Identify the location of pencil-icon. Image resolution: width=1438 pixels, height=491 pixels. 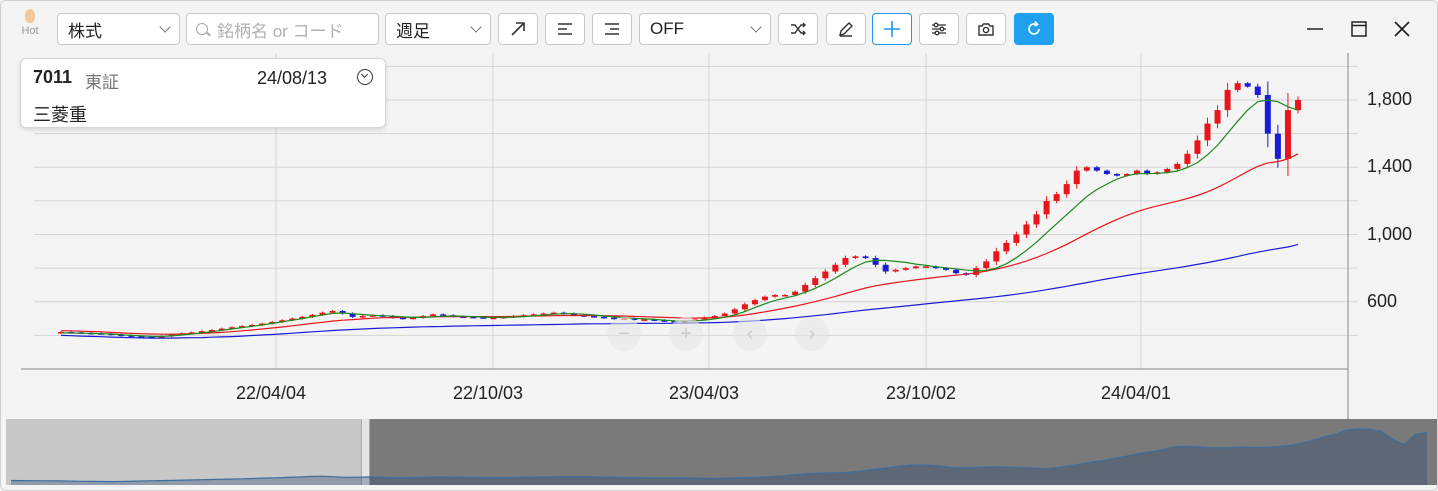
(846, 29).